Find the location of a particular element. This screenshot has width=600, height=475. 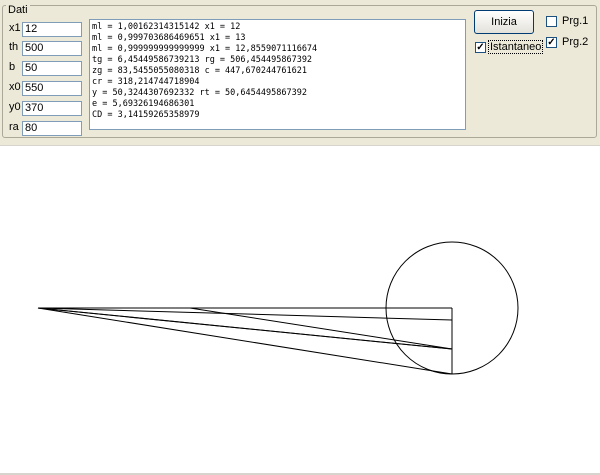

label-th: th is located at coordinates (14, 47).